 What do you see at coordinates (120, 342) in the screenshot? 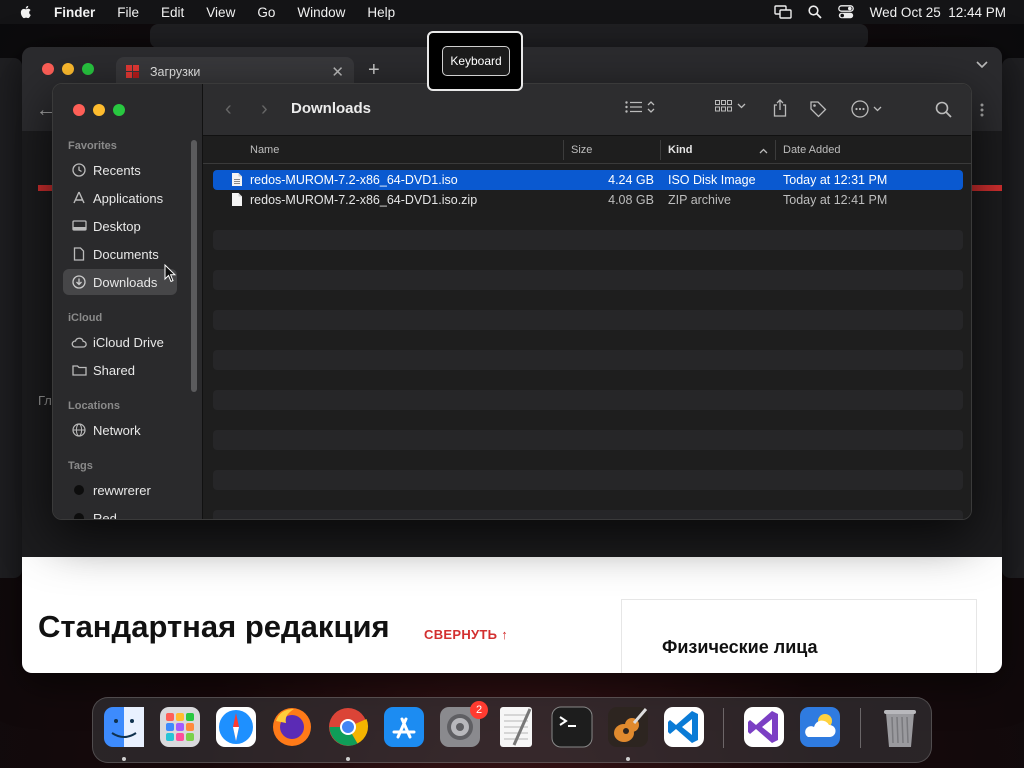
I see `sidebar-item-icloud-drive: iCloud Drive` at bounding box center [120, 342].